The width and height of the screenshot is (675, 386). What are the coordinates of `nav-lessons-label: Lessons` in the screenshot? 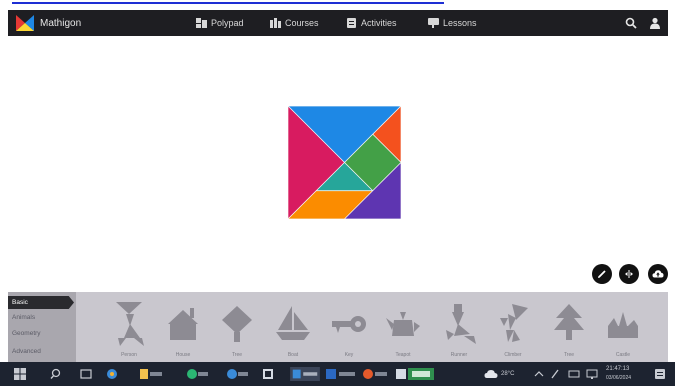 It's located at (460, 23).